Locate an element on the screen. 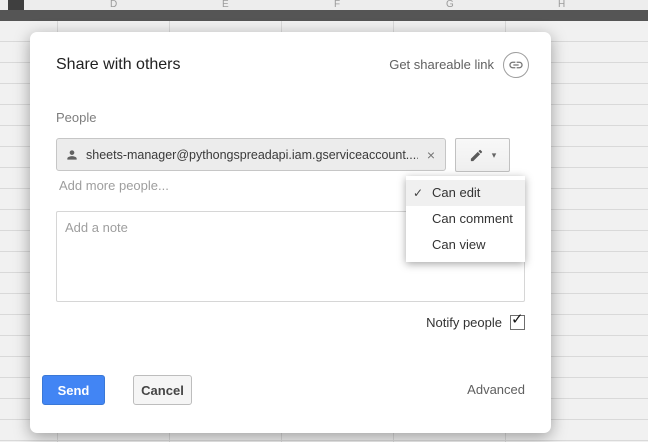 The height and width of the screenshot is (442, 648). dimmed-toolbar is located at coordinates (324, 15).